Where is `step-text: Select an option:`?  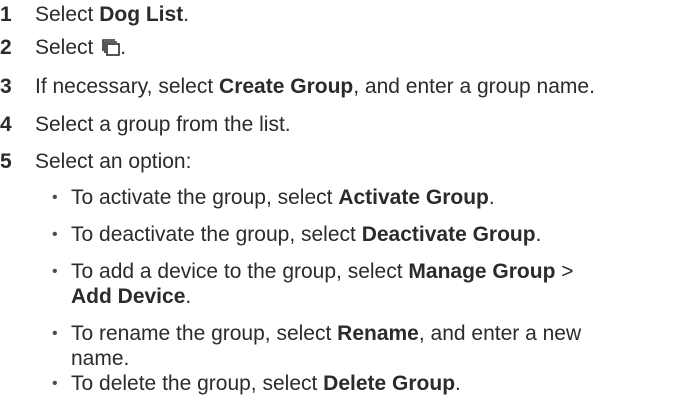
step-text: Select an option: is located at coordinates (113, 161).